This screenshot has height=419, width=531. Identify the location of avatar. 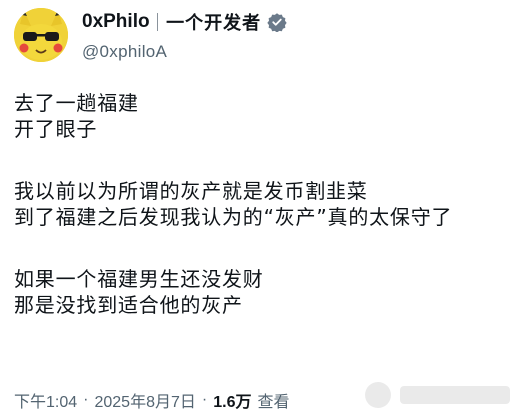
(41, 35).